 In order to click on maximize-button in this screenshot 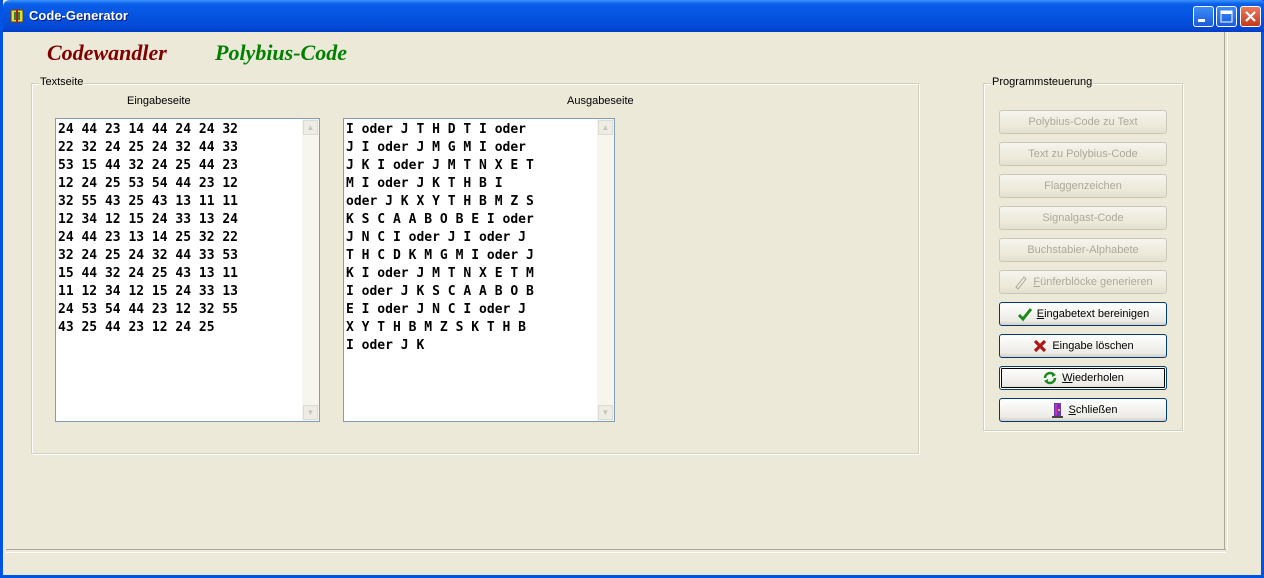, I will do `click(1226, 16)`.